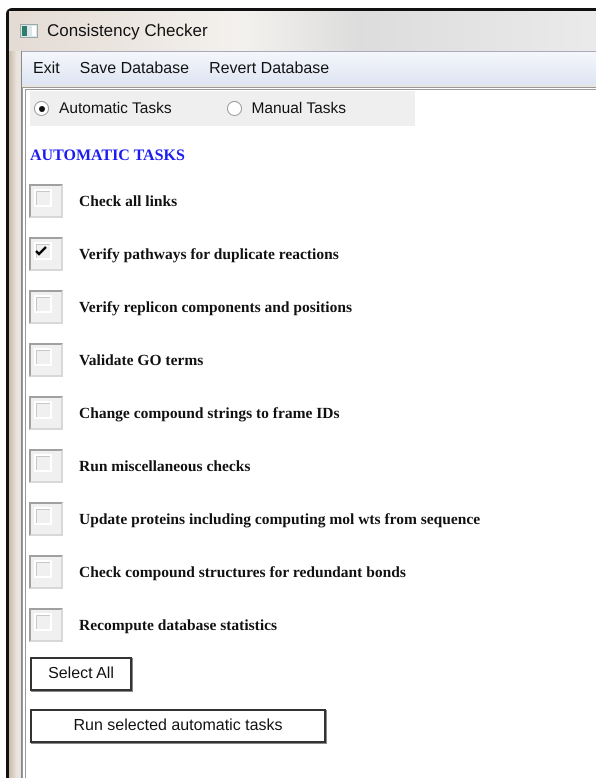  Describe the element at coordinates (209, 255) in the screenshot. I see `task-label: Verify pathways for duplicate reactions` at that location.